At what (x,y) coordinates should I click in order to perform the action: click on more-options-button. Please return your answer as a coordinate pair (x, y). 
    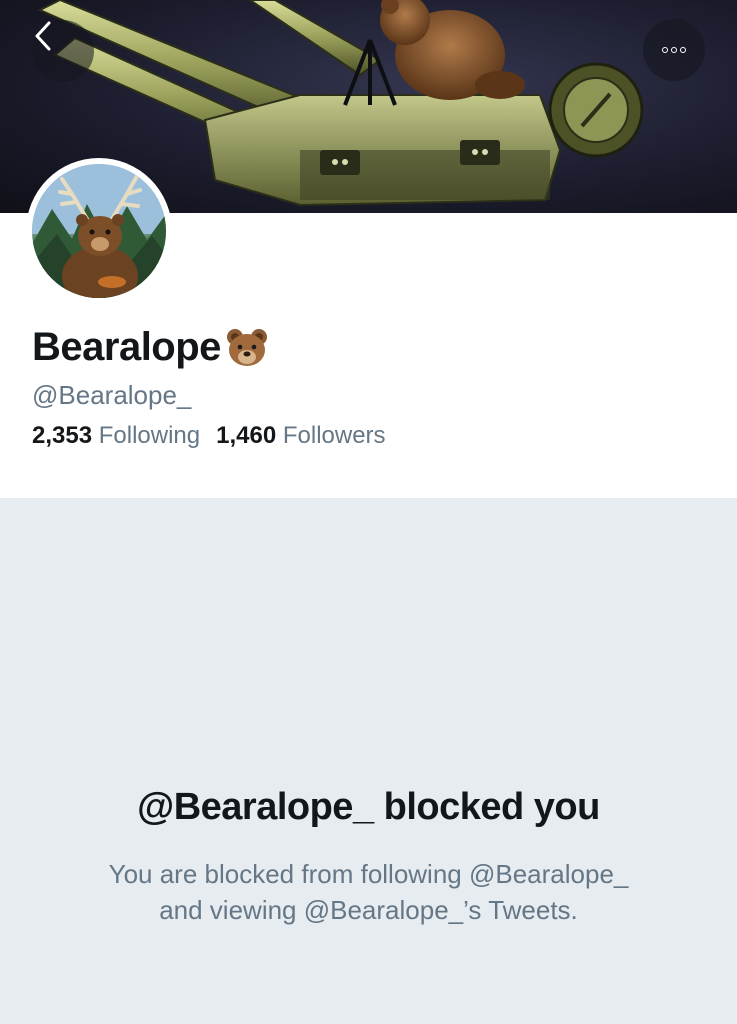
    Looking at the image, I should click on (674, 50).